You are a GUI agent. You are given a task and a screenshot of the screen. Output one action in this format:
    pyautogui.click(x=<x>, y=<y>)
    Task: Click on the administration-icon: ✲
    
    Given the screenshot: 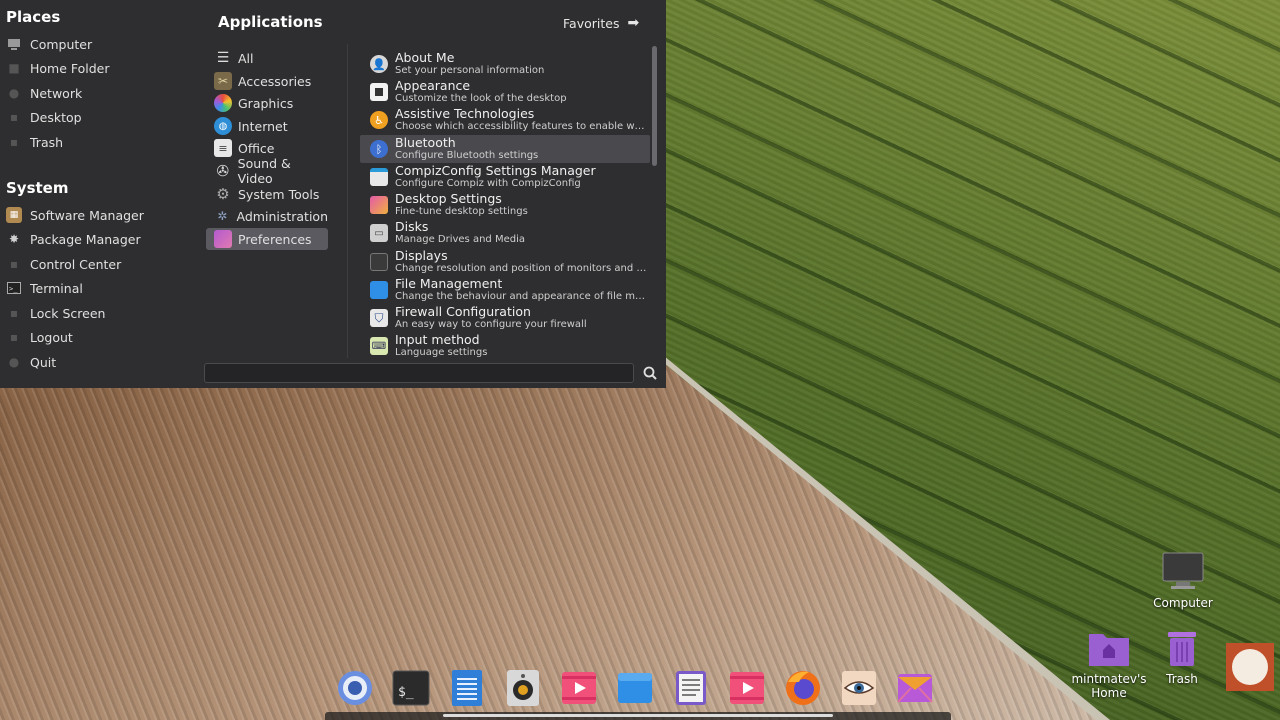 What is the action you would take?
    pyautogui.click(x=222, y=216)
    